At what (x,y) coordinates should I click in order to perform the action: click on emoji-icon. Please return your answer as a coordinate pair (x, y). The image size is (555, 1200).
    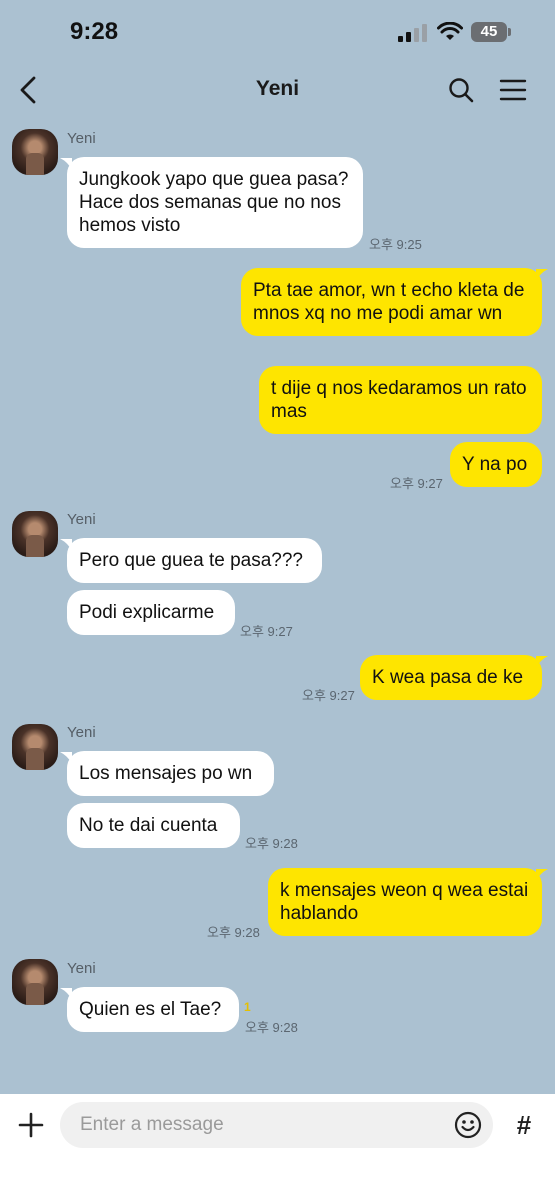
    Looking at the image, I should click on (468, 1125).